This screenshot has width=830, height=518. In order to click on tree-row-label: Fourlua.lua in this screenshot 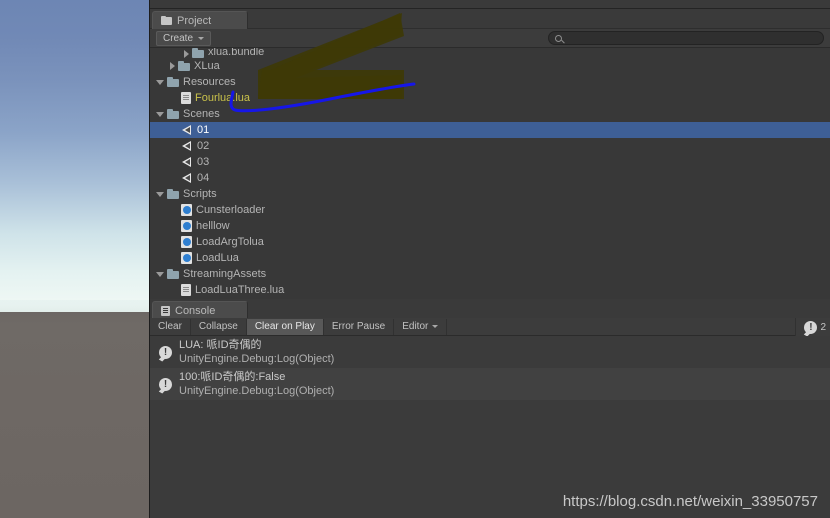, I will do `click(223, 98)`.